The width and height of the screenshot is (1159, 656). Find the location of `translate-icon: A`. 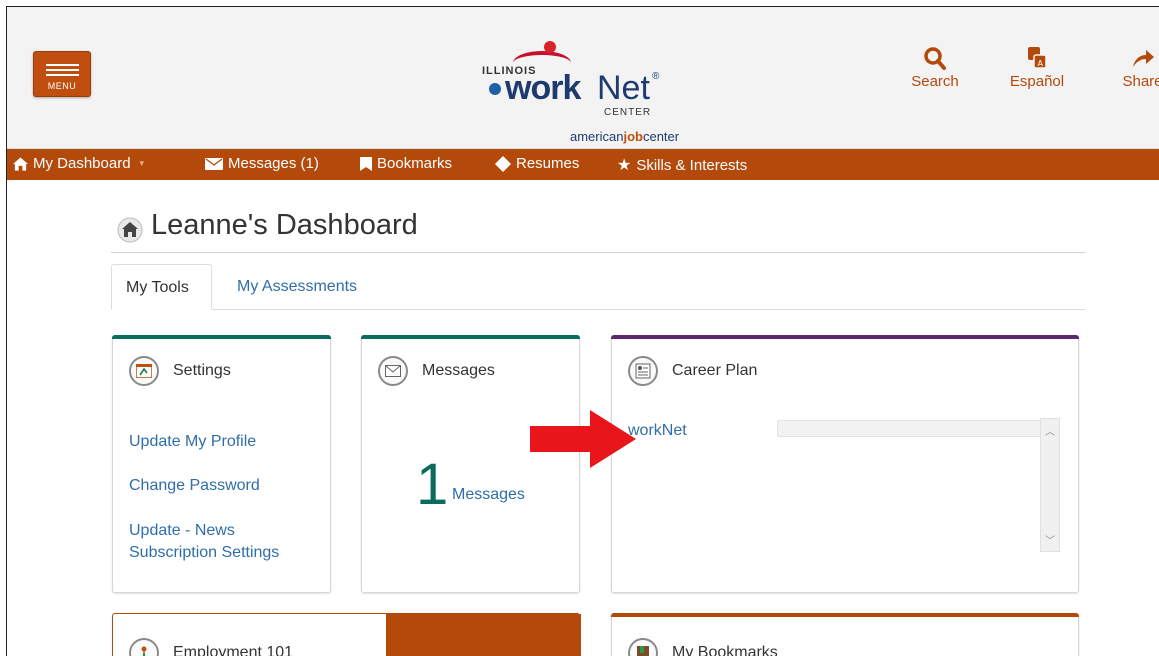

translate-icon: A is located at coordinates (1037, 58).